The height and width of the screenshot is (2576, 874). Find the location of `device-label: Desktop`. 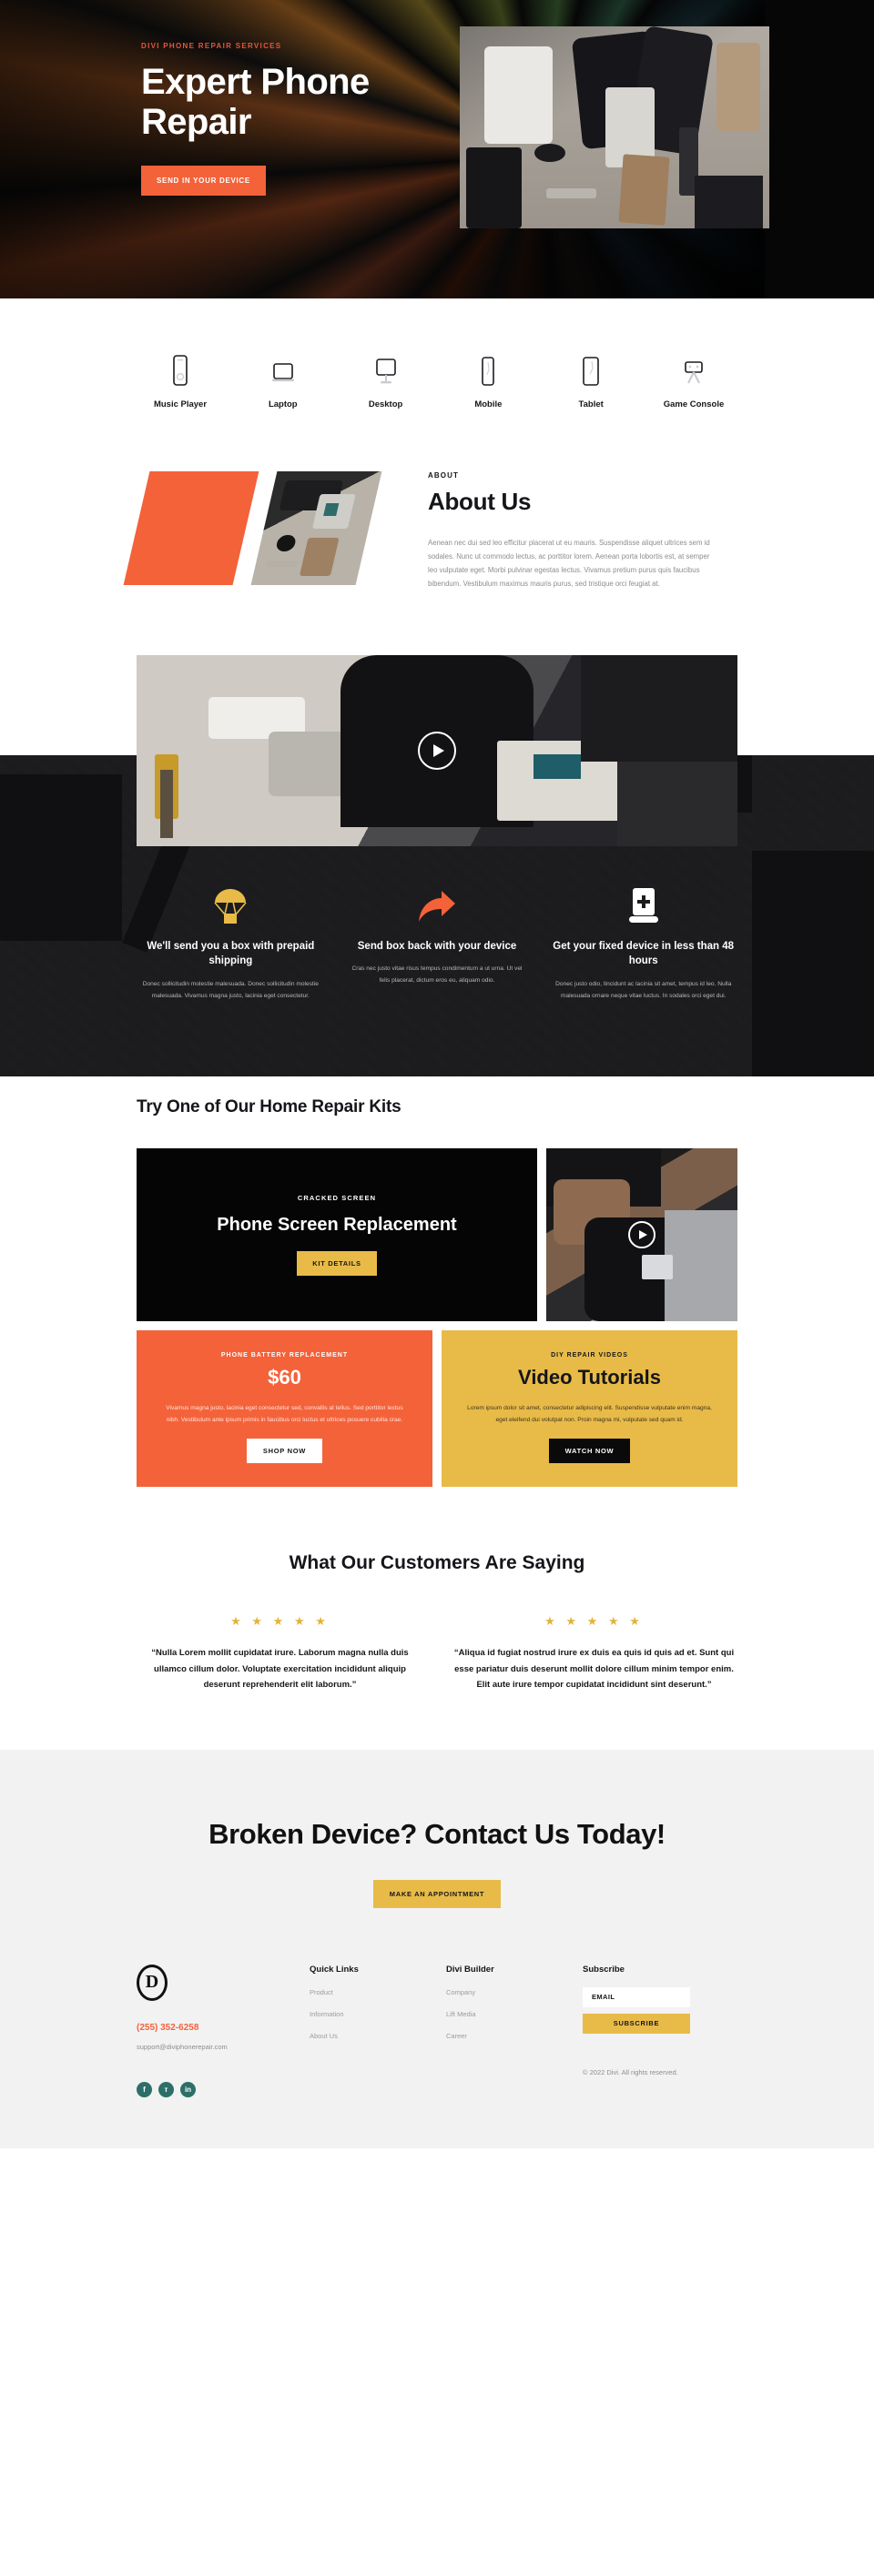

device-label: Desktop is located at coordinates (385, 404).